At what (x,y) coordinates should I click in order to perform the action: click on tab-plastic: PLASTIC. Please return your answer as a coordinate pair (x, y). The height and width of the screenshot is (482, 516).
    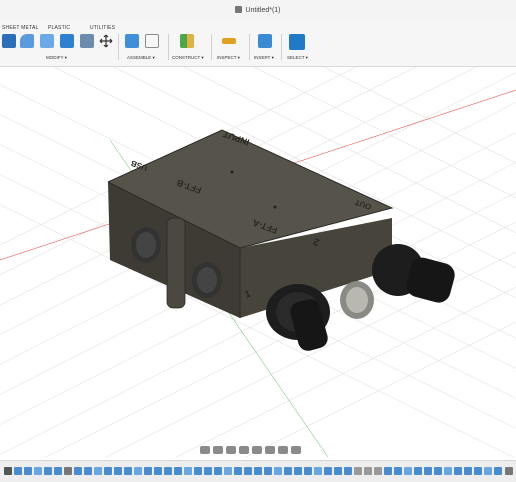
    Looking at the image, I should click on (59, 28).